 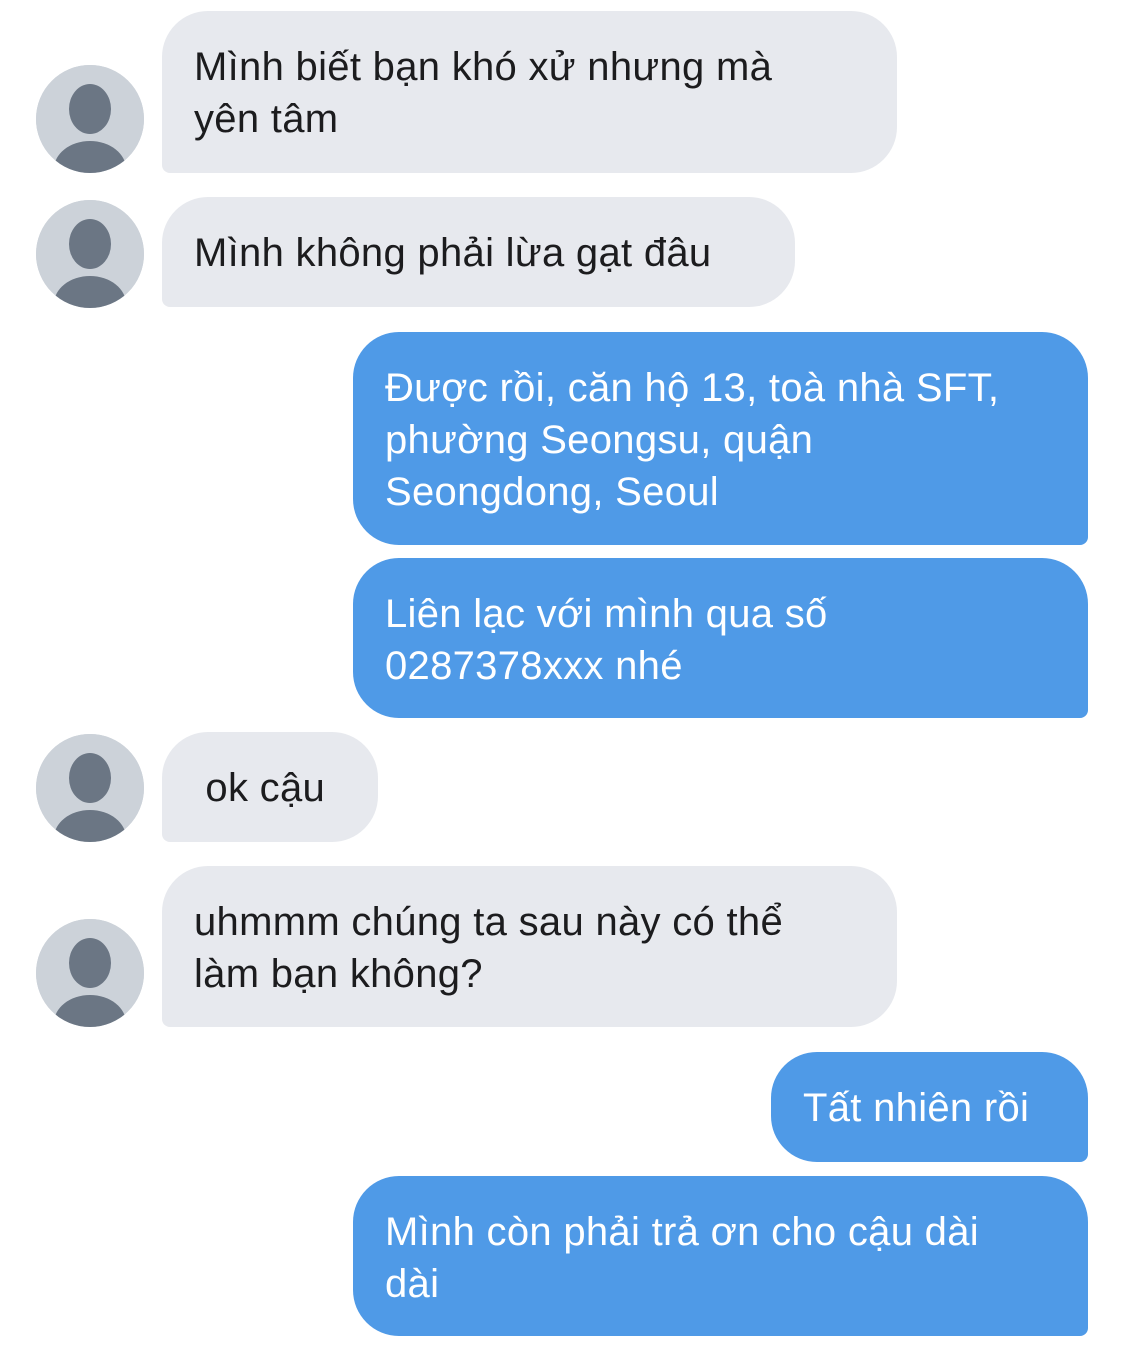 I want to click on outgoing-message-bubble: Liên lạc với mình qua số 0287378xxx nhé, so click(x=720, y=638).